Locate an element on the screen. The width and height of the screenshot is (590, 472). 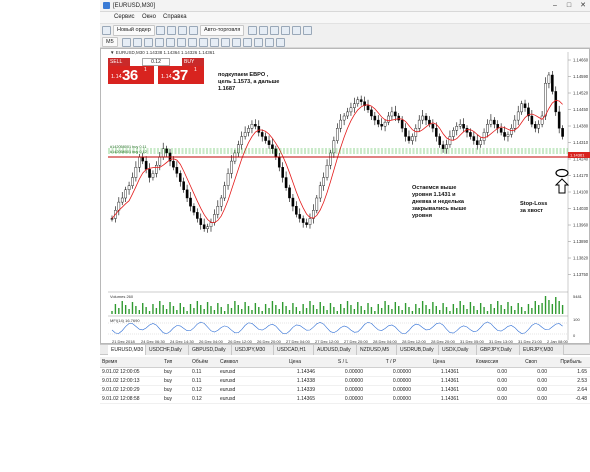
navigator-icon is located at coordinates (171, 30).